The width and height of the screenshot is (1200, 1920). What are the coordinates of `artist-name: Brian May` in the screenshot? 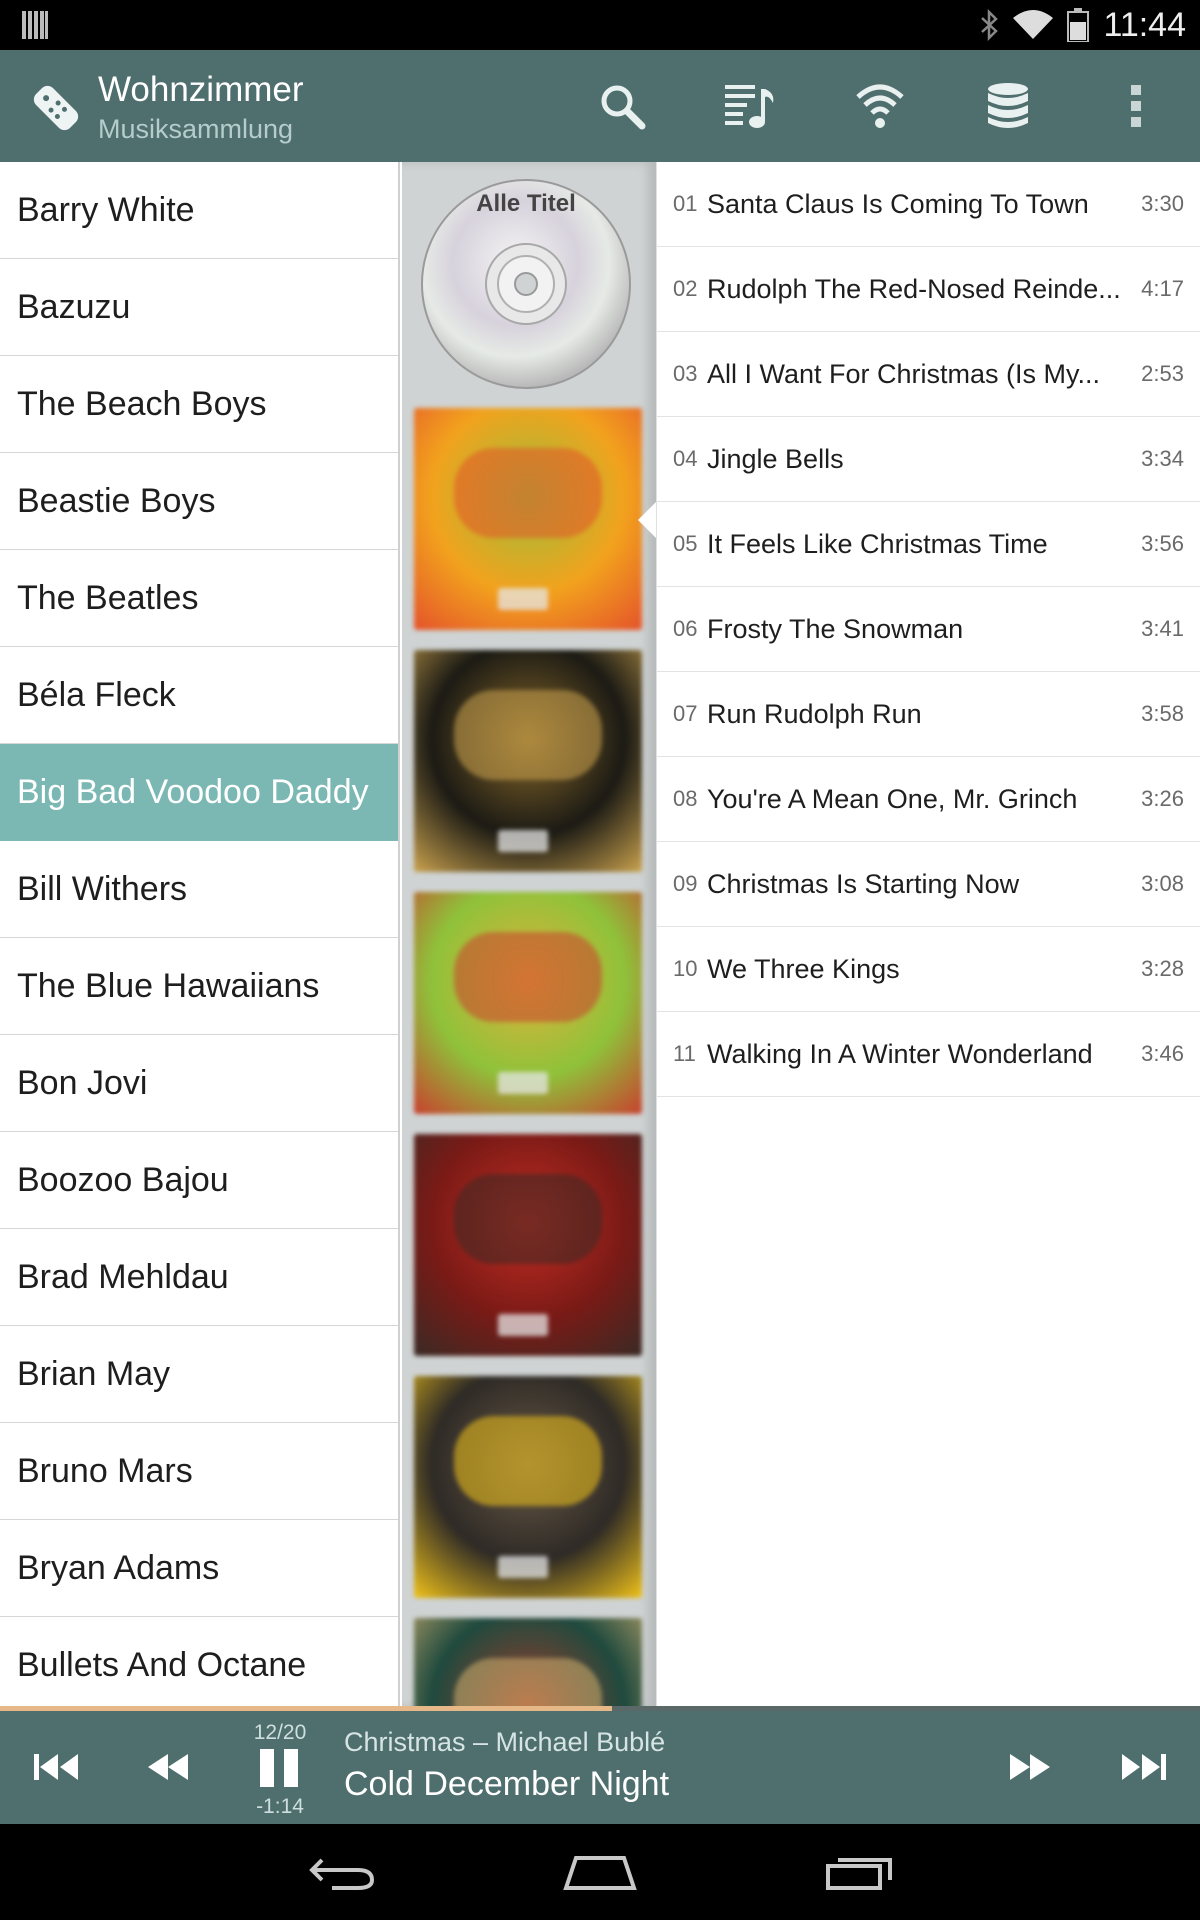 It's located at (94, 1373).